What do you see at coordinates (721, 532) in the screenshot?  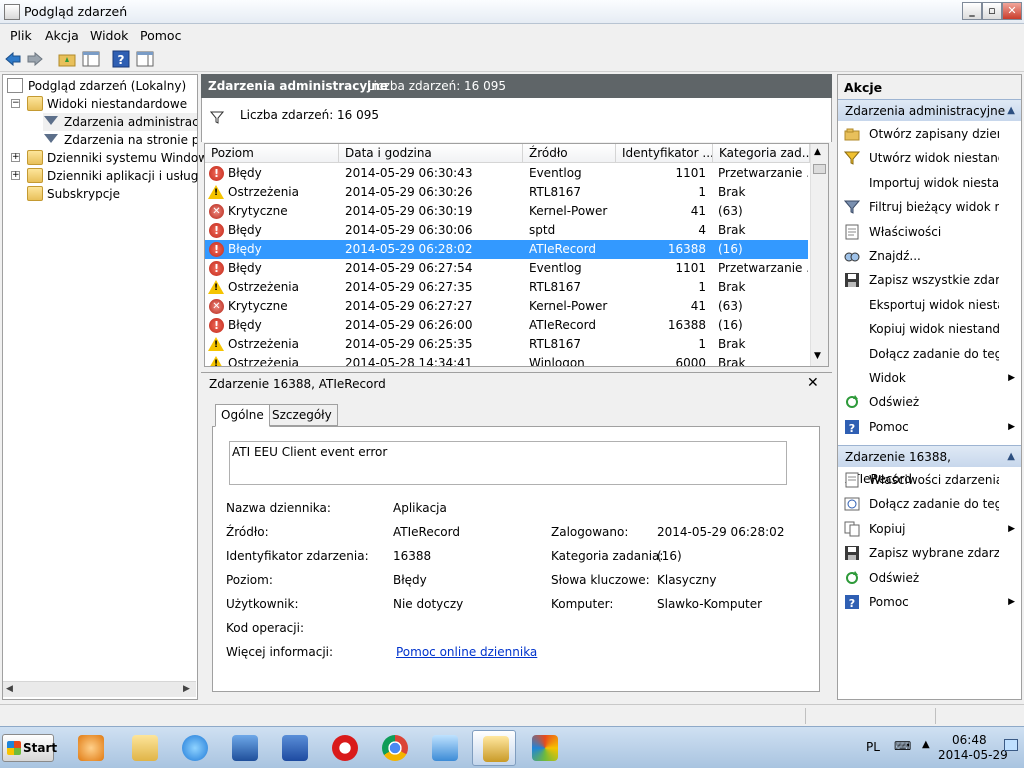 I see `logged-value: 2014-05-29 06:28:02` at bounding box center [721, 532].